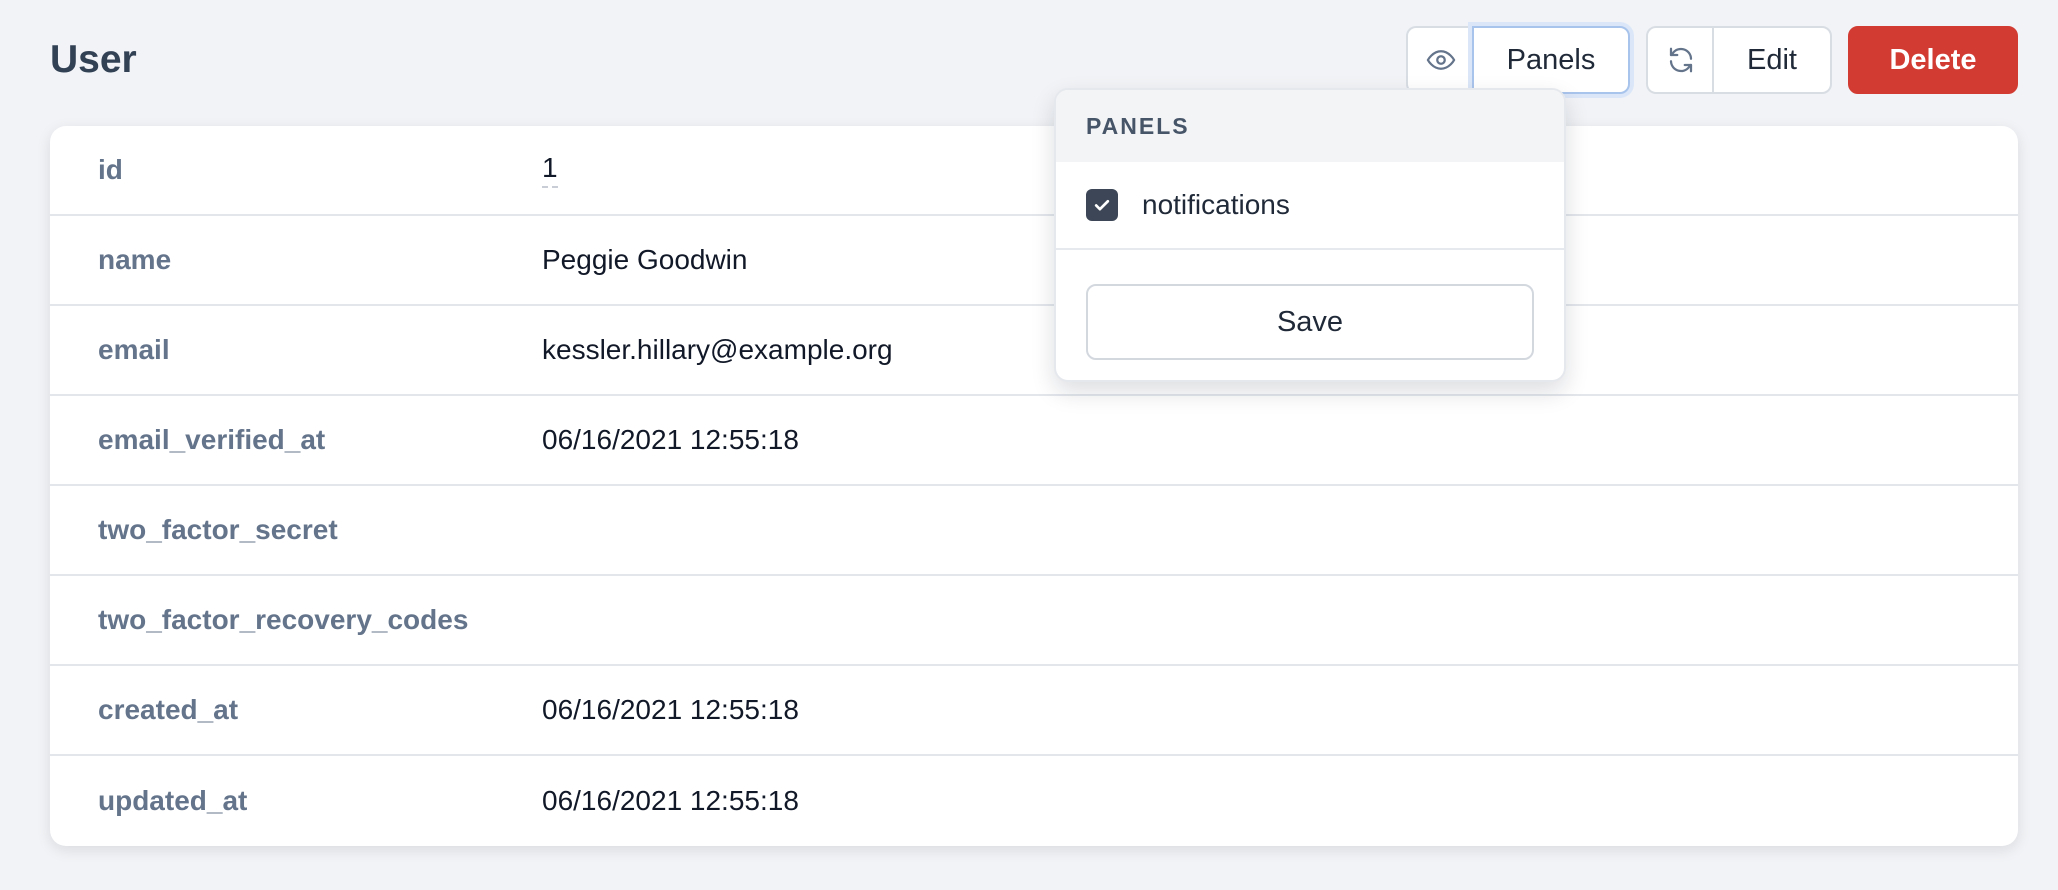  I want to click on field-row-id: id 1, so click(1034, 171).